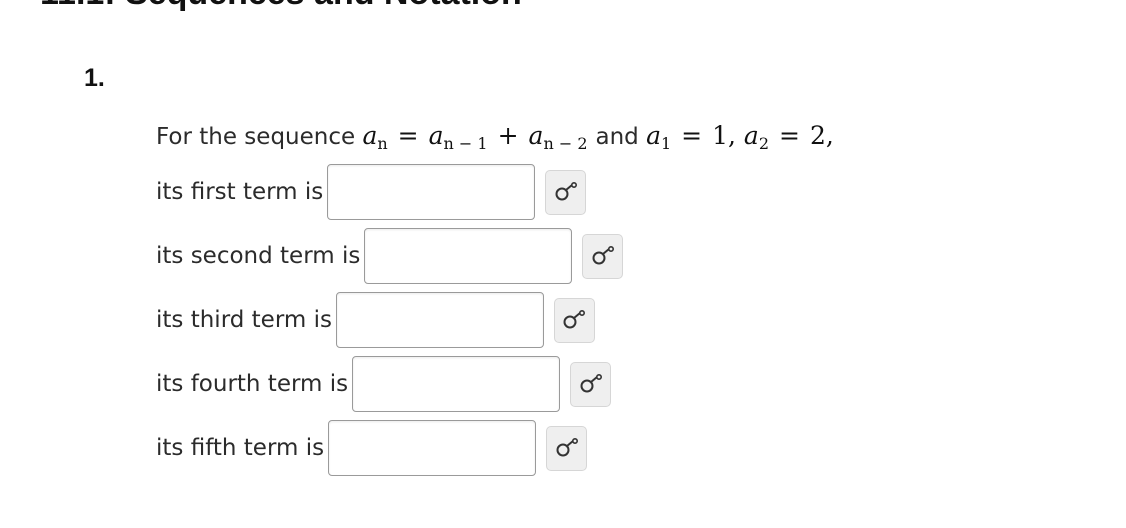  Describe the element at coordinates (764, 143) in the screenshot. I see `a2-sub: 2` at that location.